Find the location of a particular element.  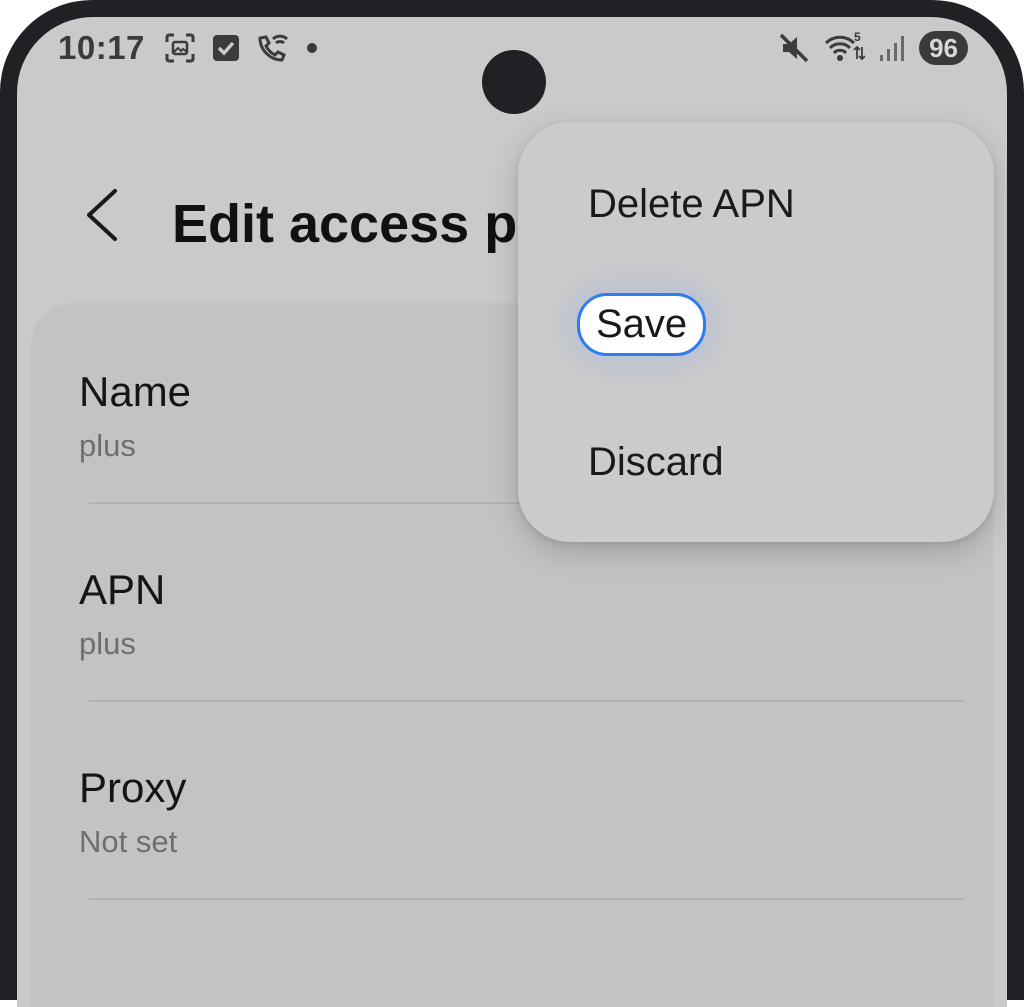

svg-text: 5 is located at coordinates (857, 37).